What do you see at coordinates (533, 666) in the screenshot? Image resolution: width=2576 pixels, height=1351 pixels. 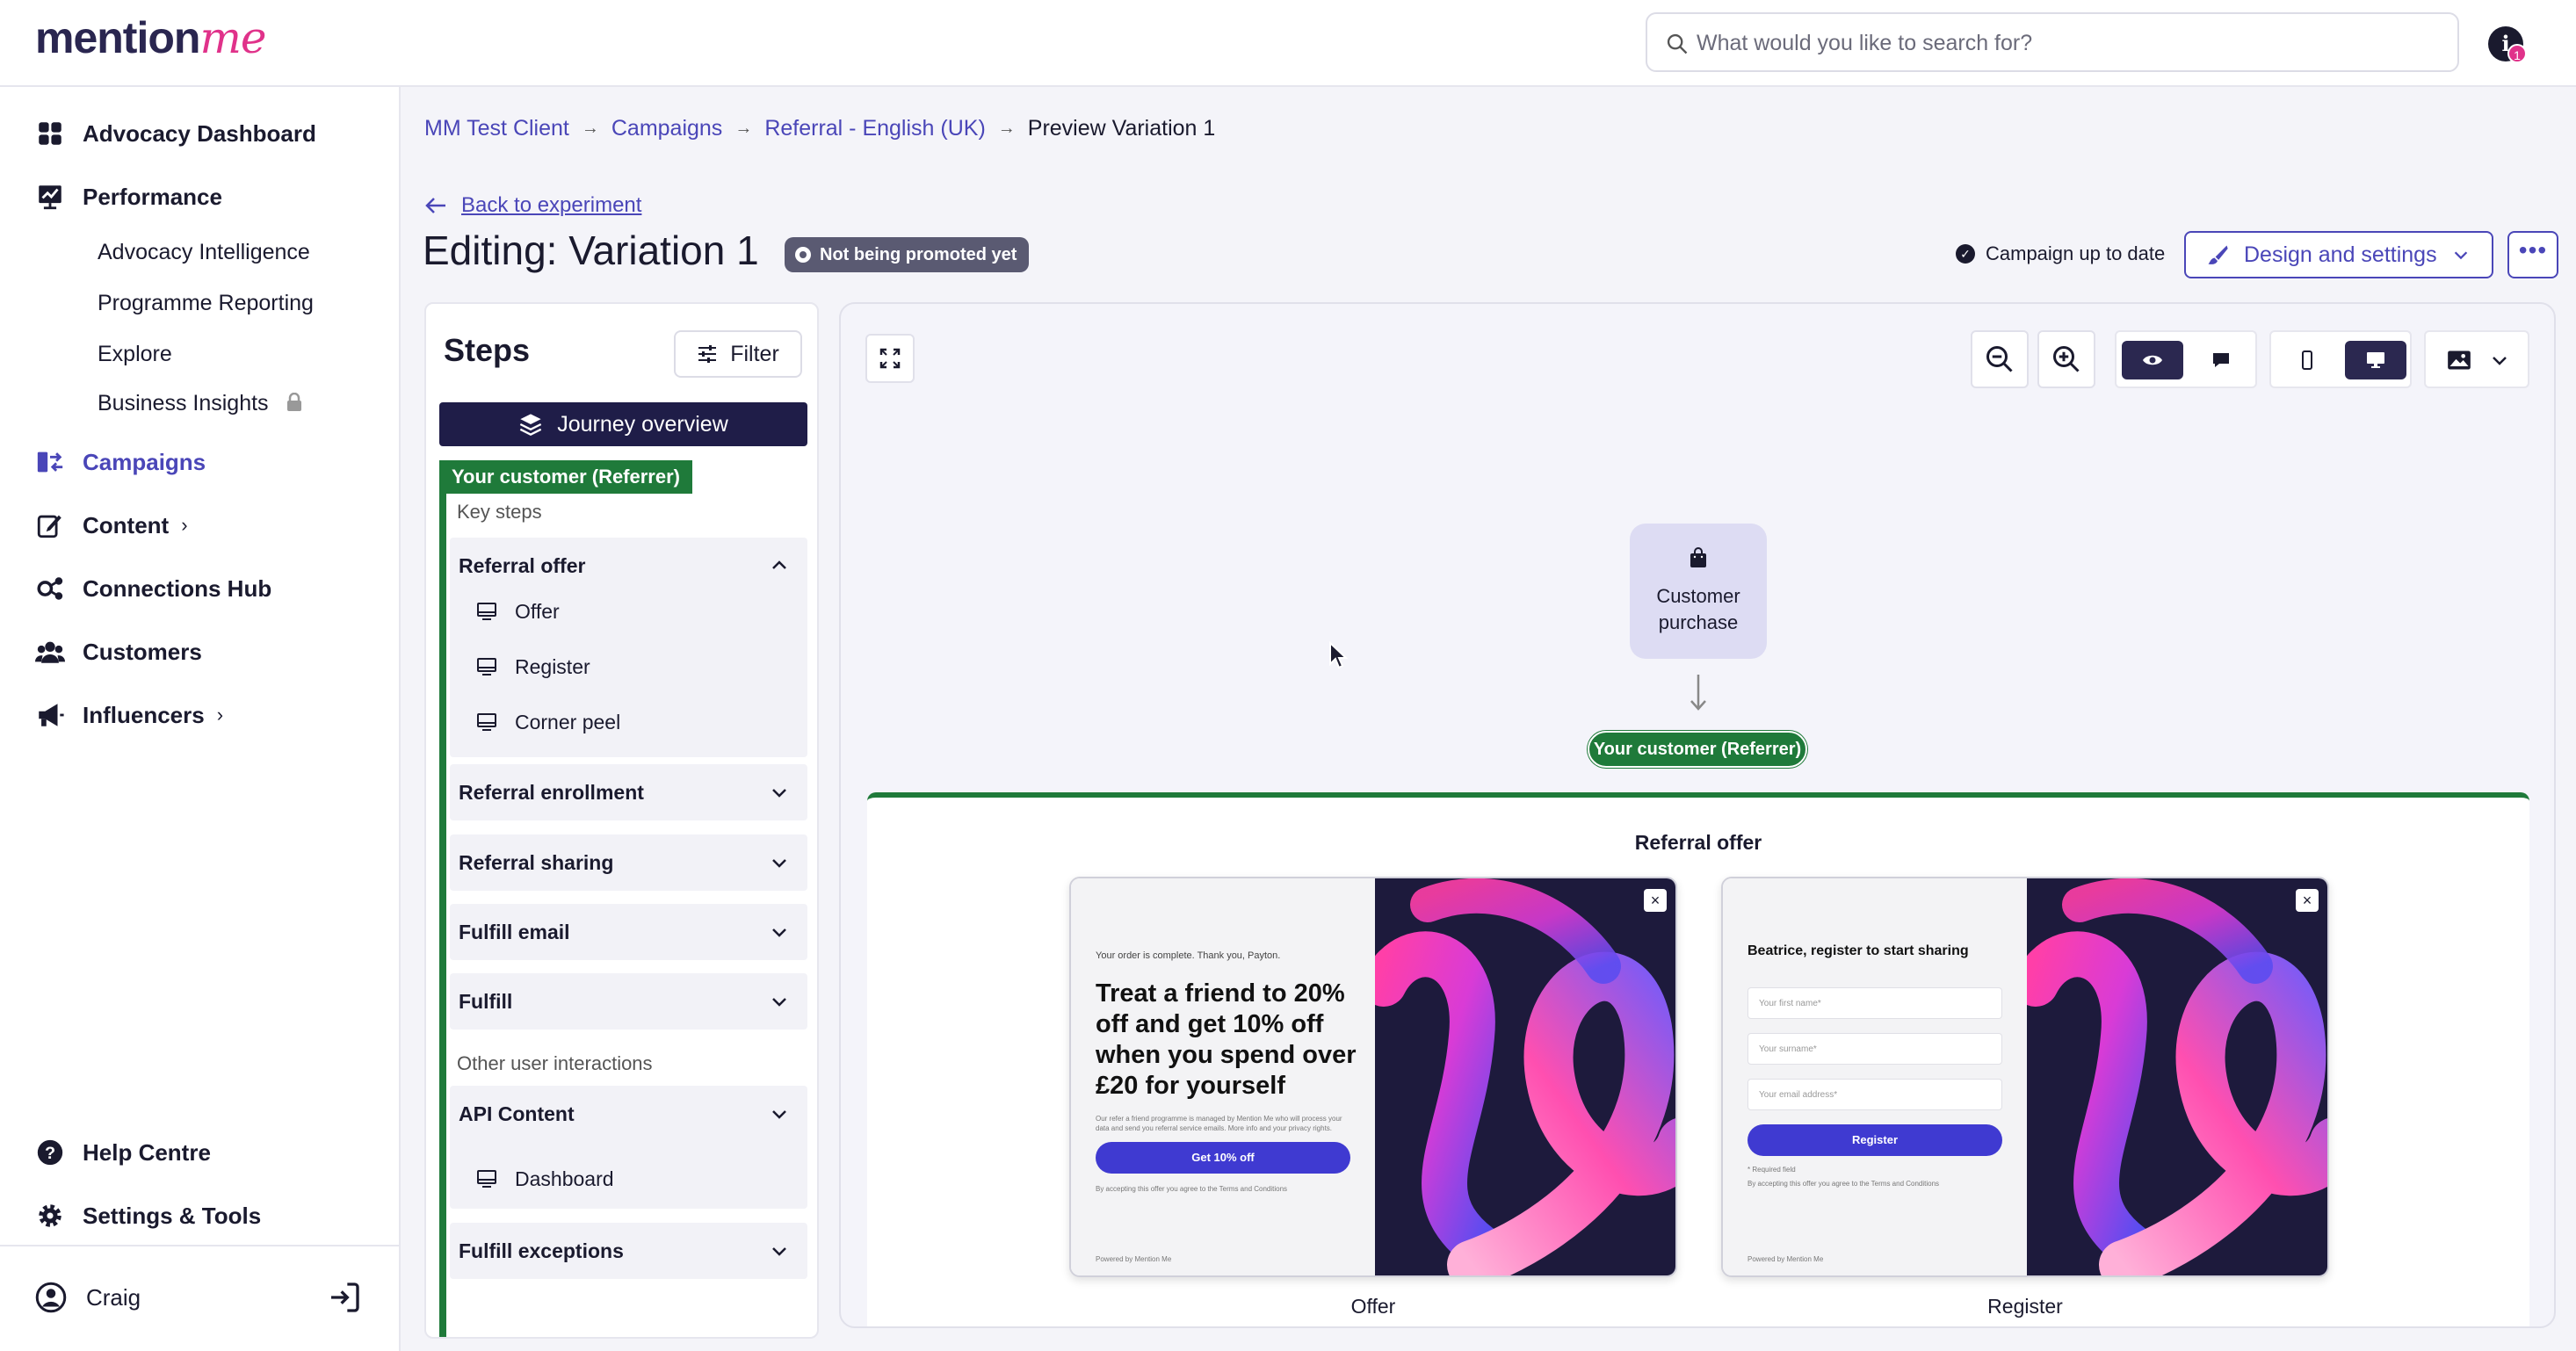 I see `step-item-register: Register` at bounding box center [533, 666].